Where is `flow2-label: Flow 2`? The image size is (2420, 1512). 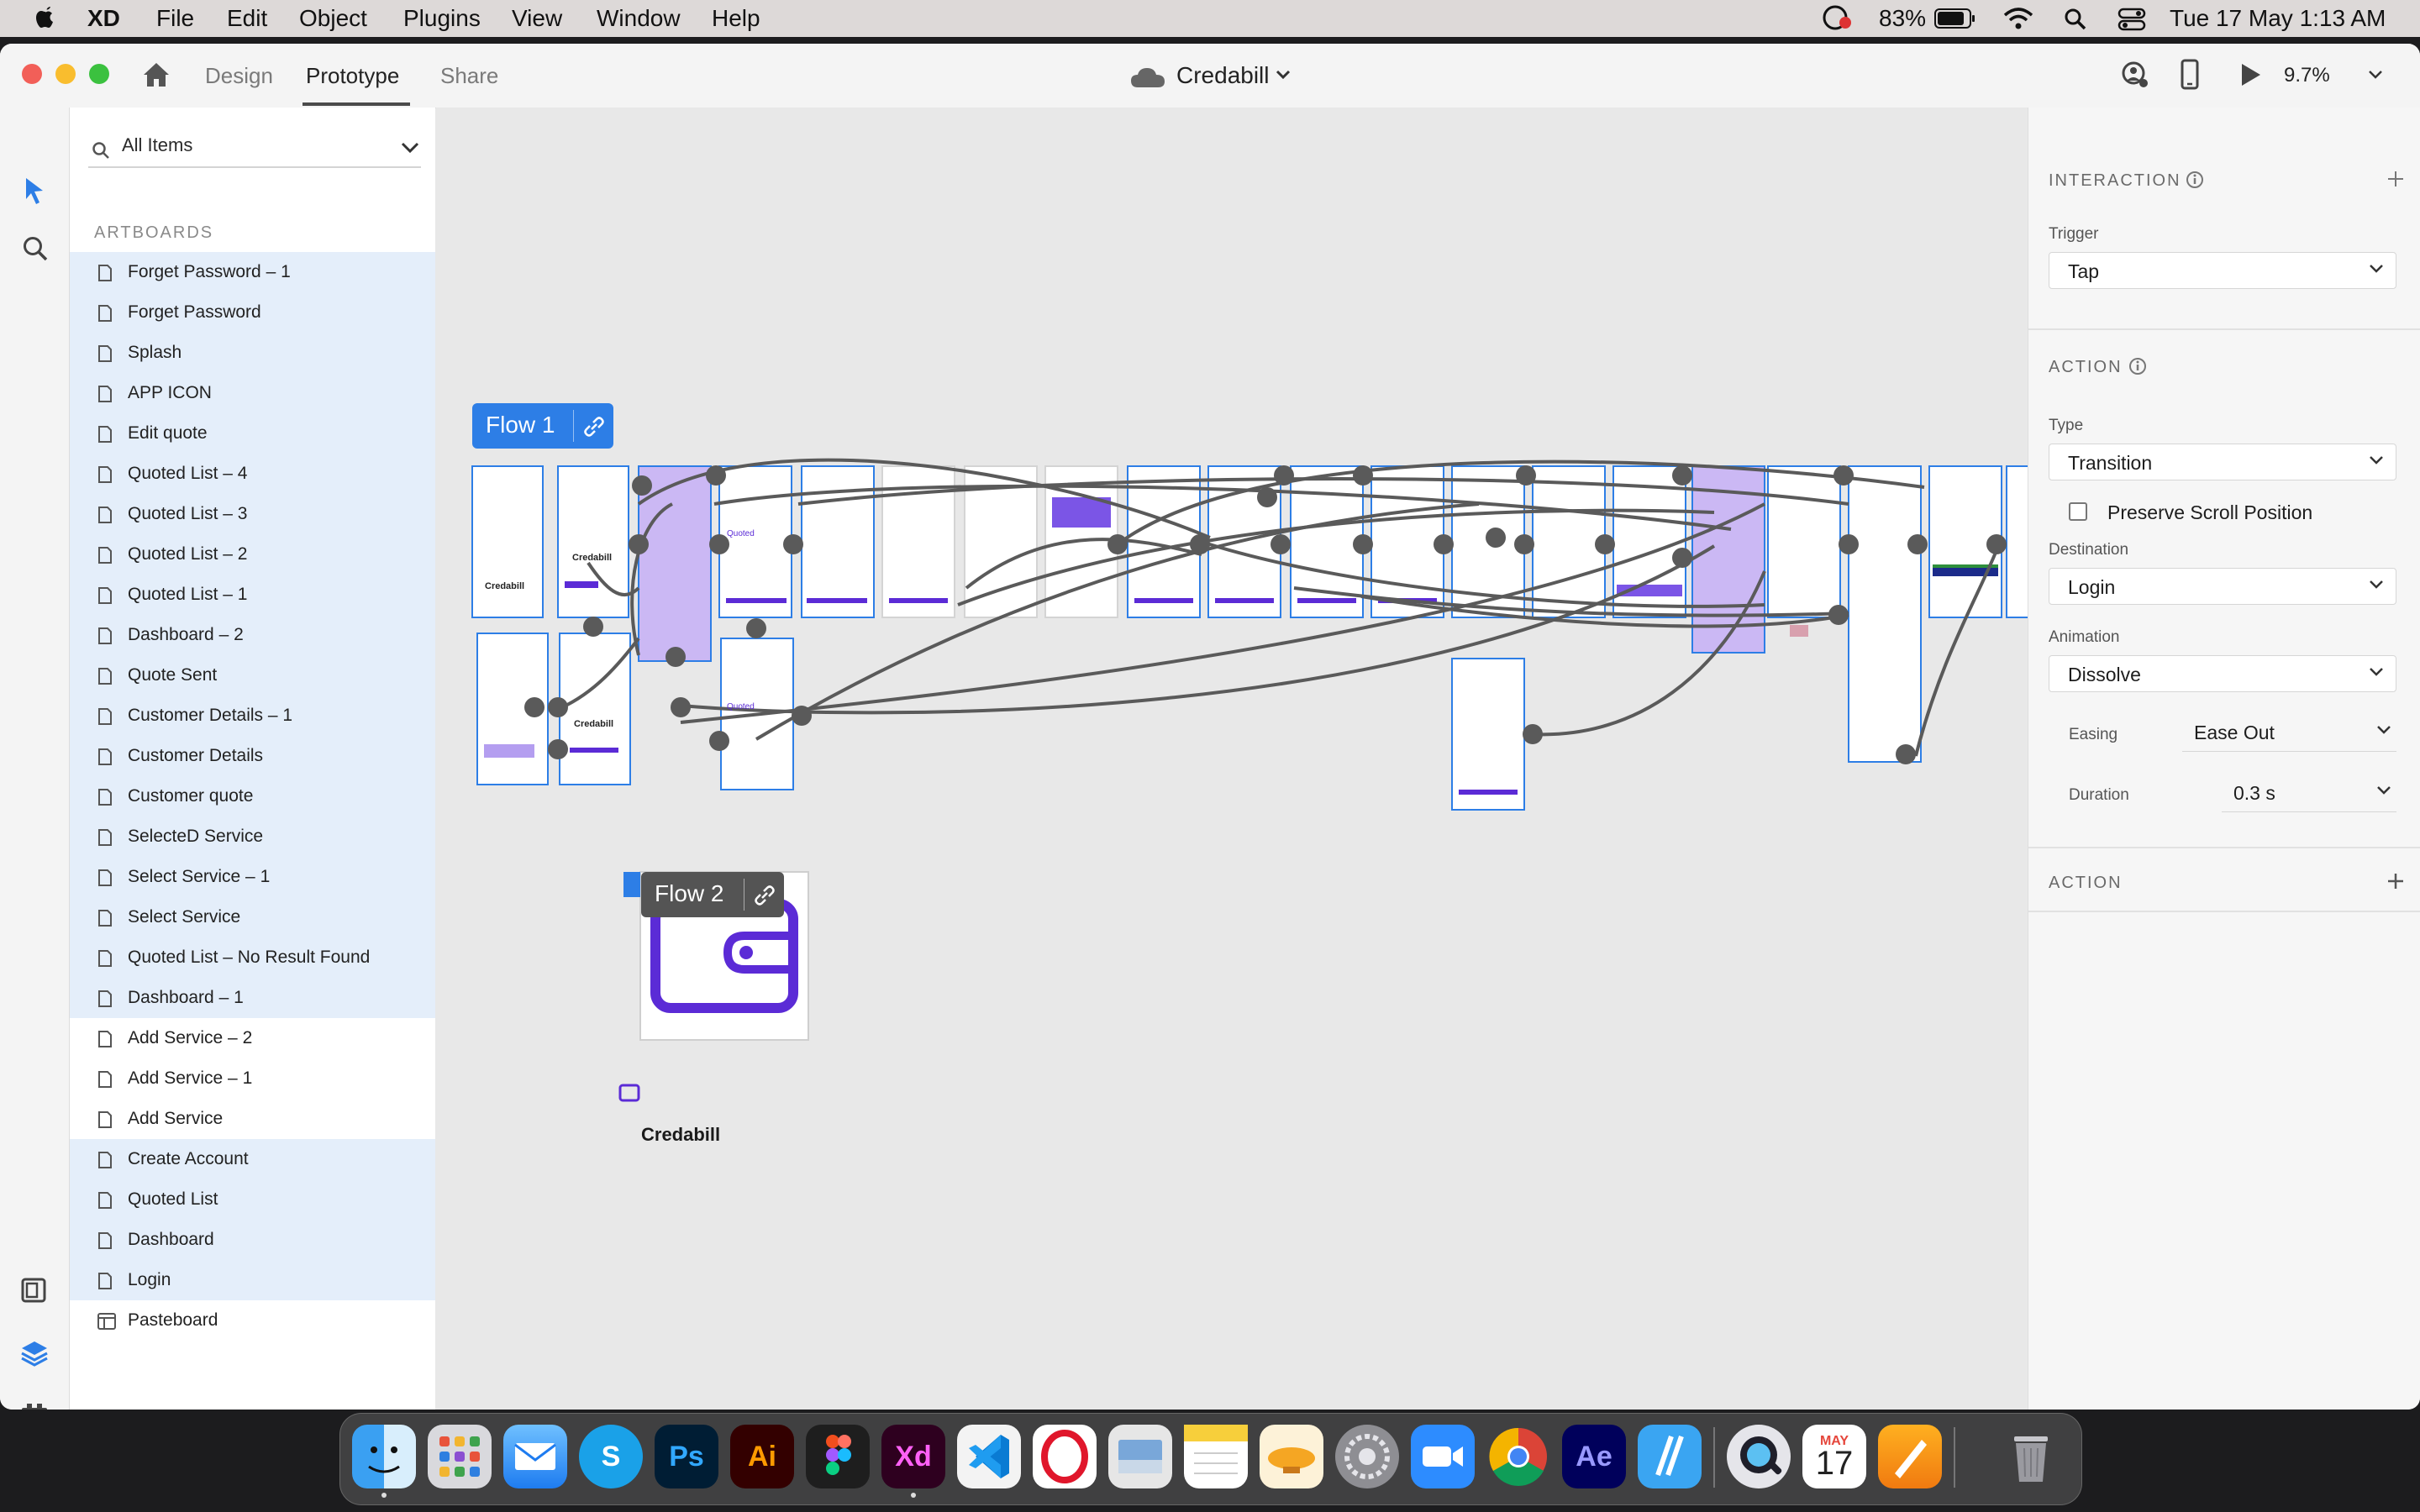 flow2-label: Flow 2 is located at coordinates (712, 894).